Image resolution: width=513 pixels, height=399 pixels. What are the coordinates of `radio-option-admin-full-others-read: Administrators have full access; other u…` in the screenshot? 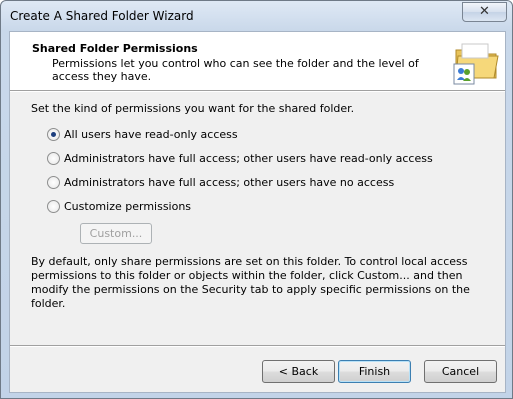 It's located at (240, 158).